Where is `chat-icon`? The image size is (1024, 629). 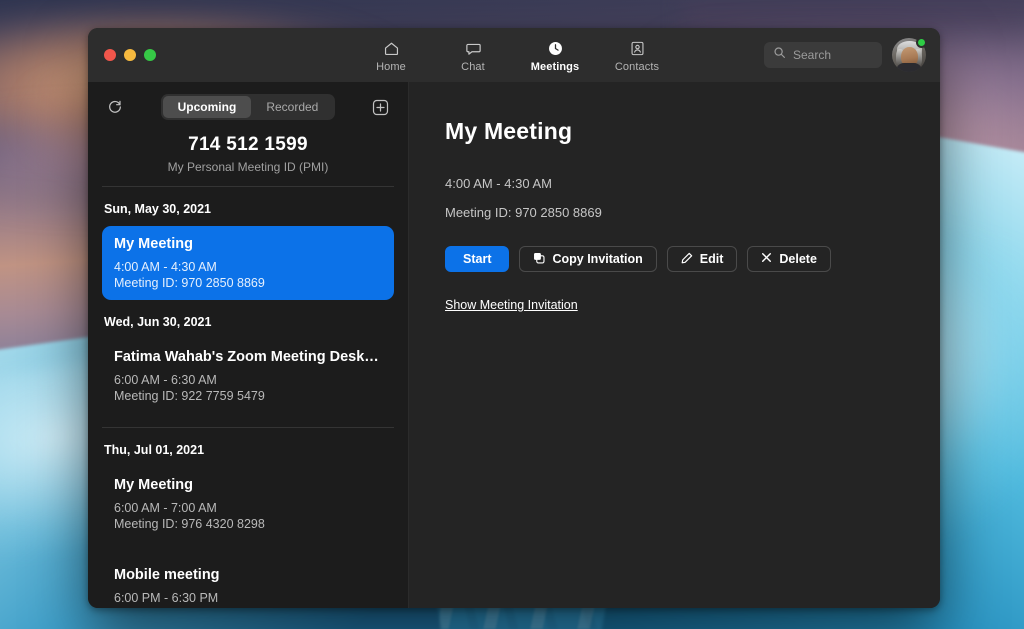
chat-icon is located at coordinates (473, 49).